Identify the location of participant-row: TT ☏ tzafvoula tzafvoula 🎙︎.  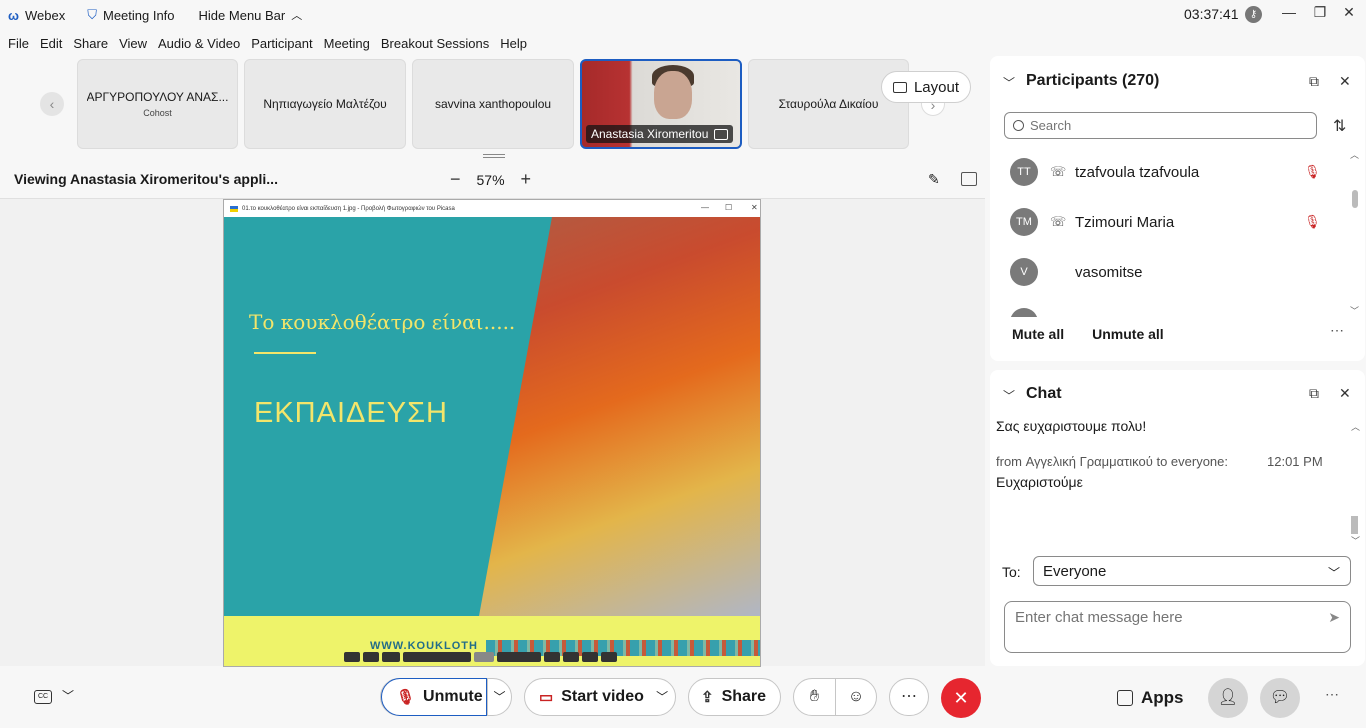
(1175, 172).